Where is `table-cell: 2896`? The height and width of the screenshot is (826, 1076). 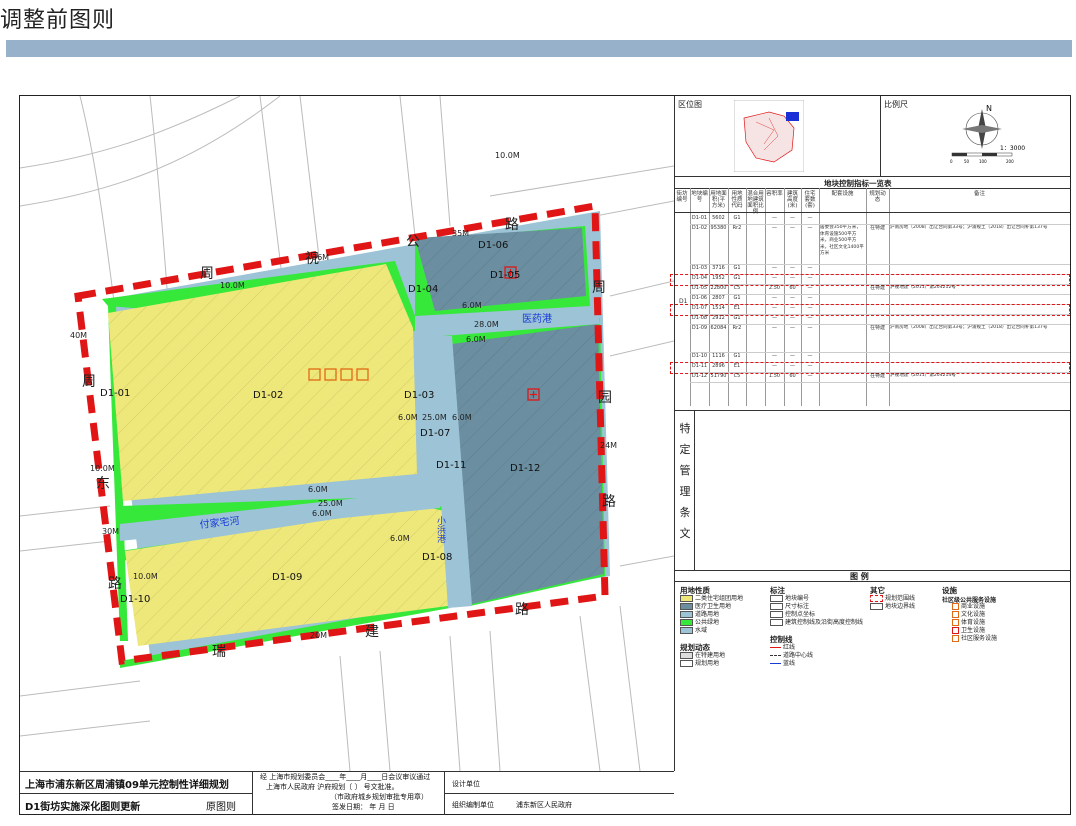 table-cell: 2896 is located at coordinates (718, 366).